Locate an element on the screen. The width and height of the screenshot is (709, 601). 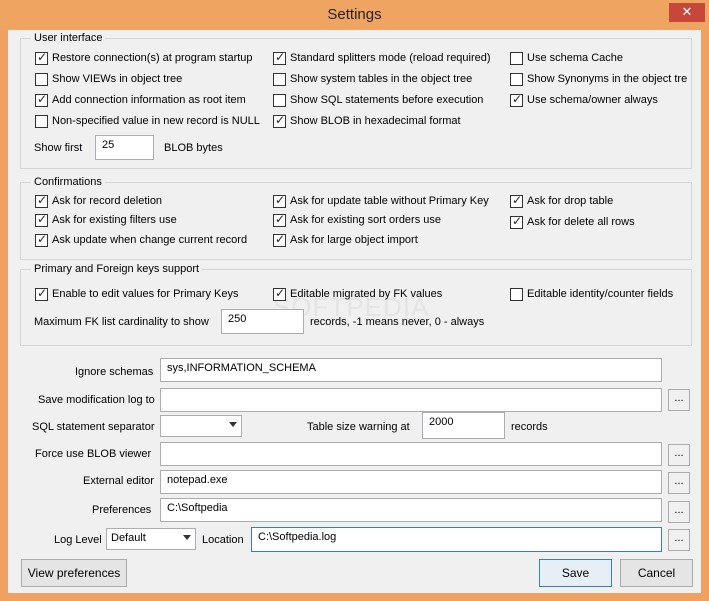
cancel-button: Cancel is located at coordinates (656, 573).